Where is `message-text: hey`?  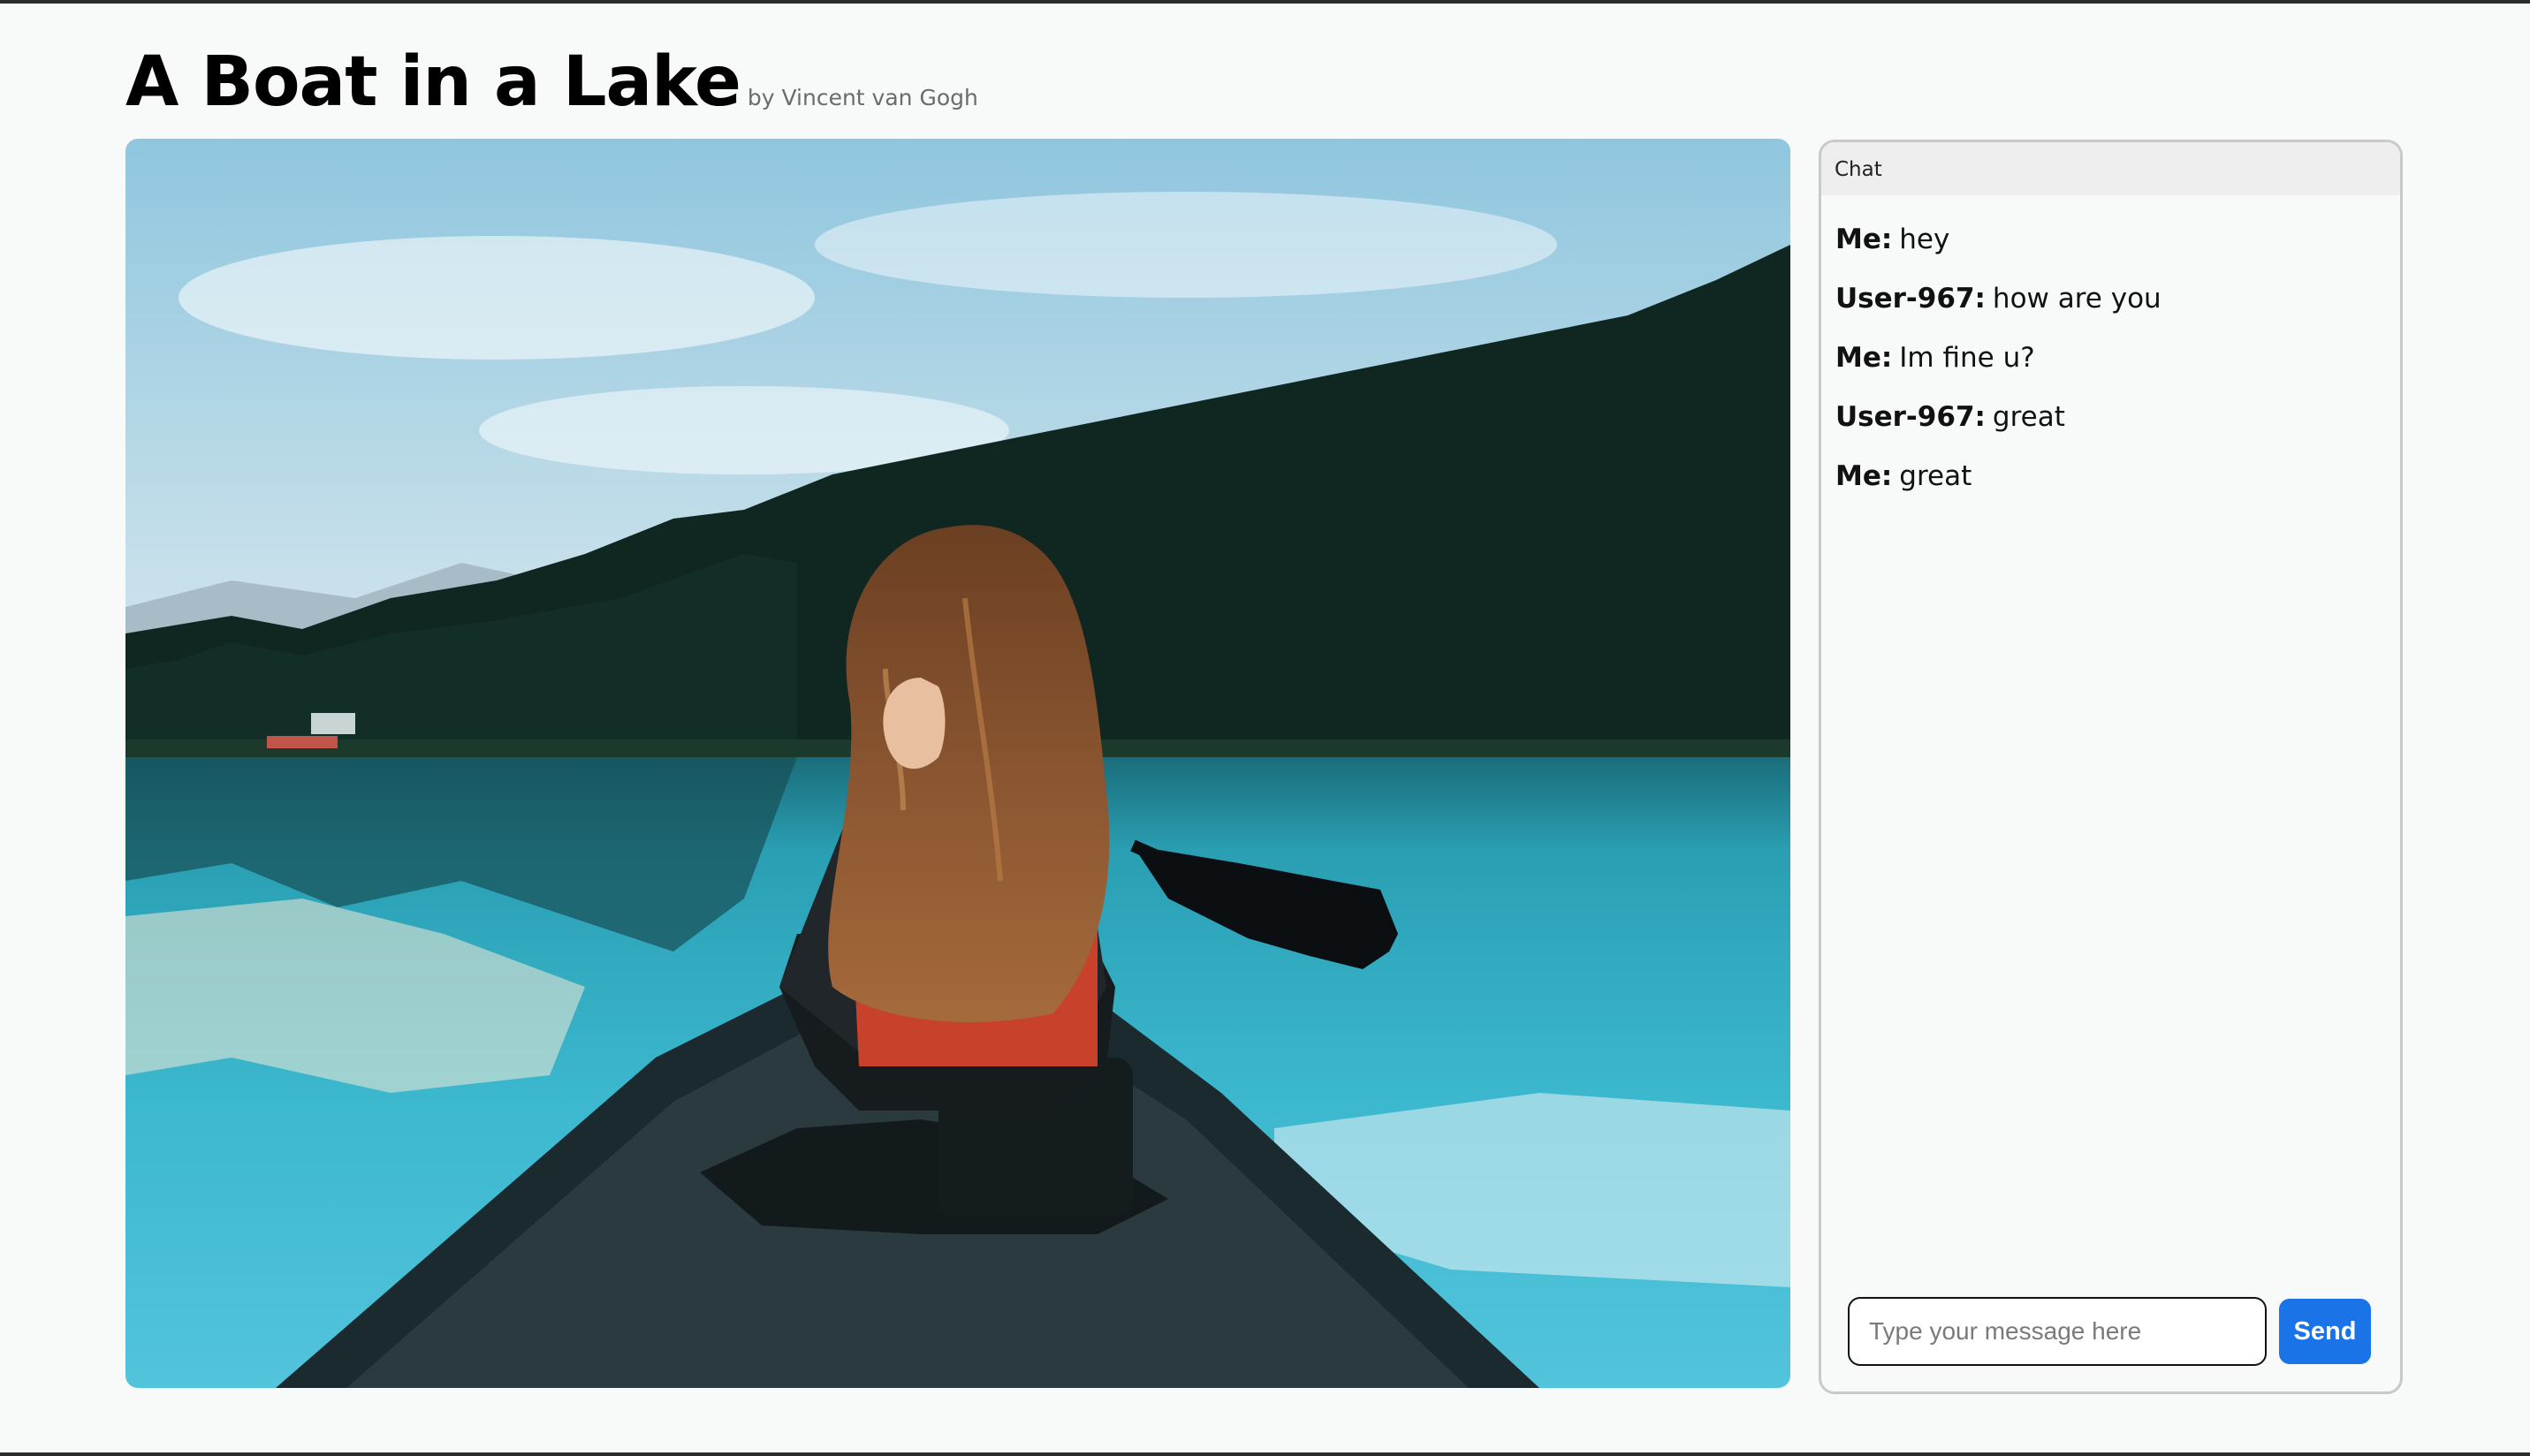 message-text: hey is located at coordinates (1924, 239).